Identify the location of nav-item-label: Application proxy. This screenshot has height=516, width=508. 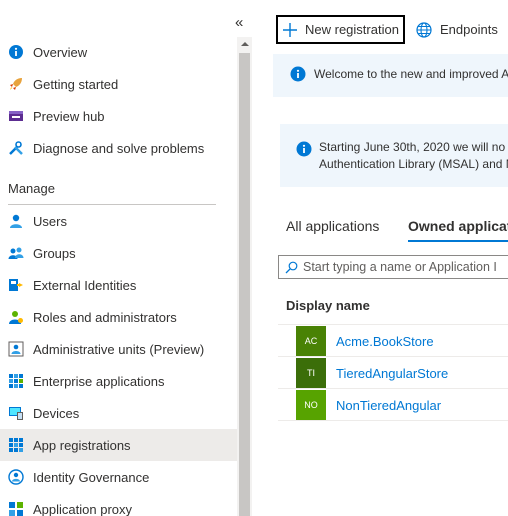
(82, 508).